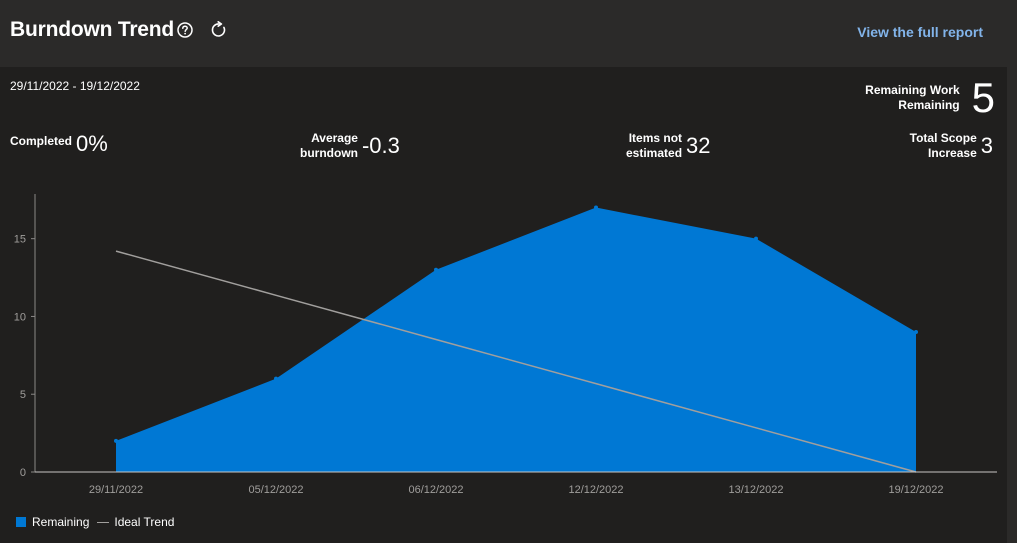 The height and width of the screenshot is (543, 1017). Describe the element at coordinates (116, 490) in the screenshot. I see `x-tick-label: 29/11/2022` at that location.